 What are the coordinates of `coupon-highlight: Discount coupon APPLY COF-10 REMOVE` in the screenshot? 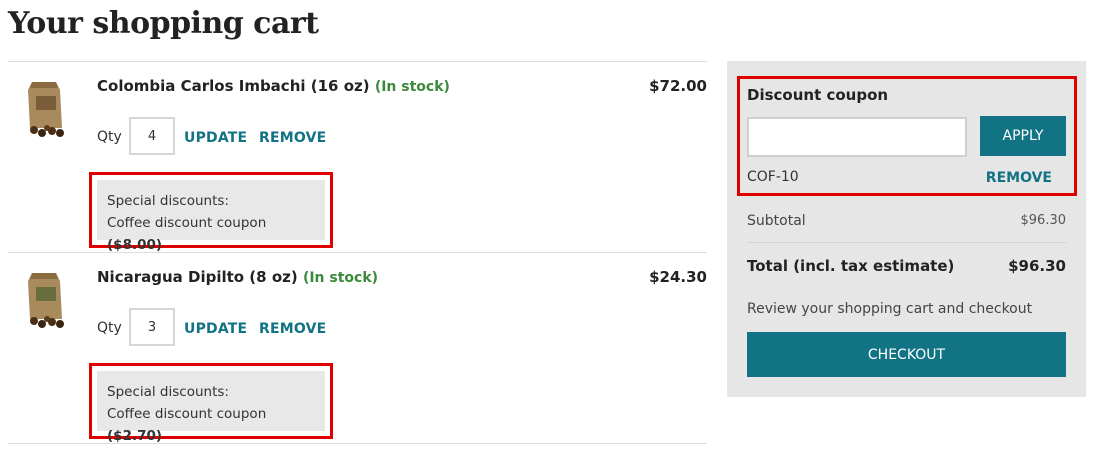 It's located at (907, 136).